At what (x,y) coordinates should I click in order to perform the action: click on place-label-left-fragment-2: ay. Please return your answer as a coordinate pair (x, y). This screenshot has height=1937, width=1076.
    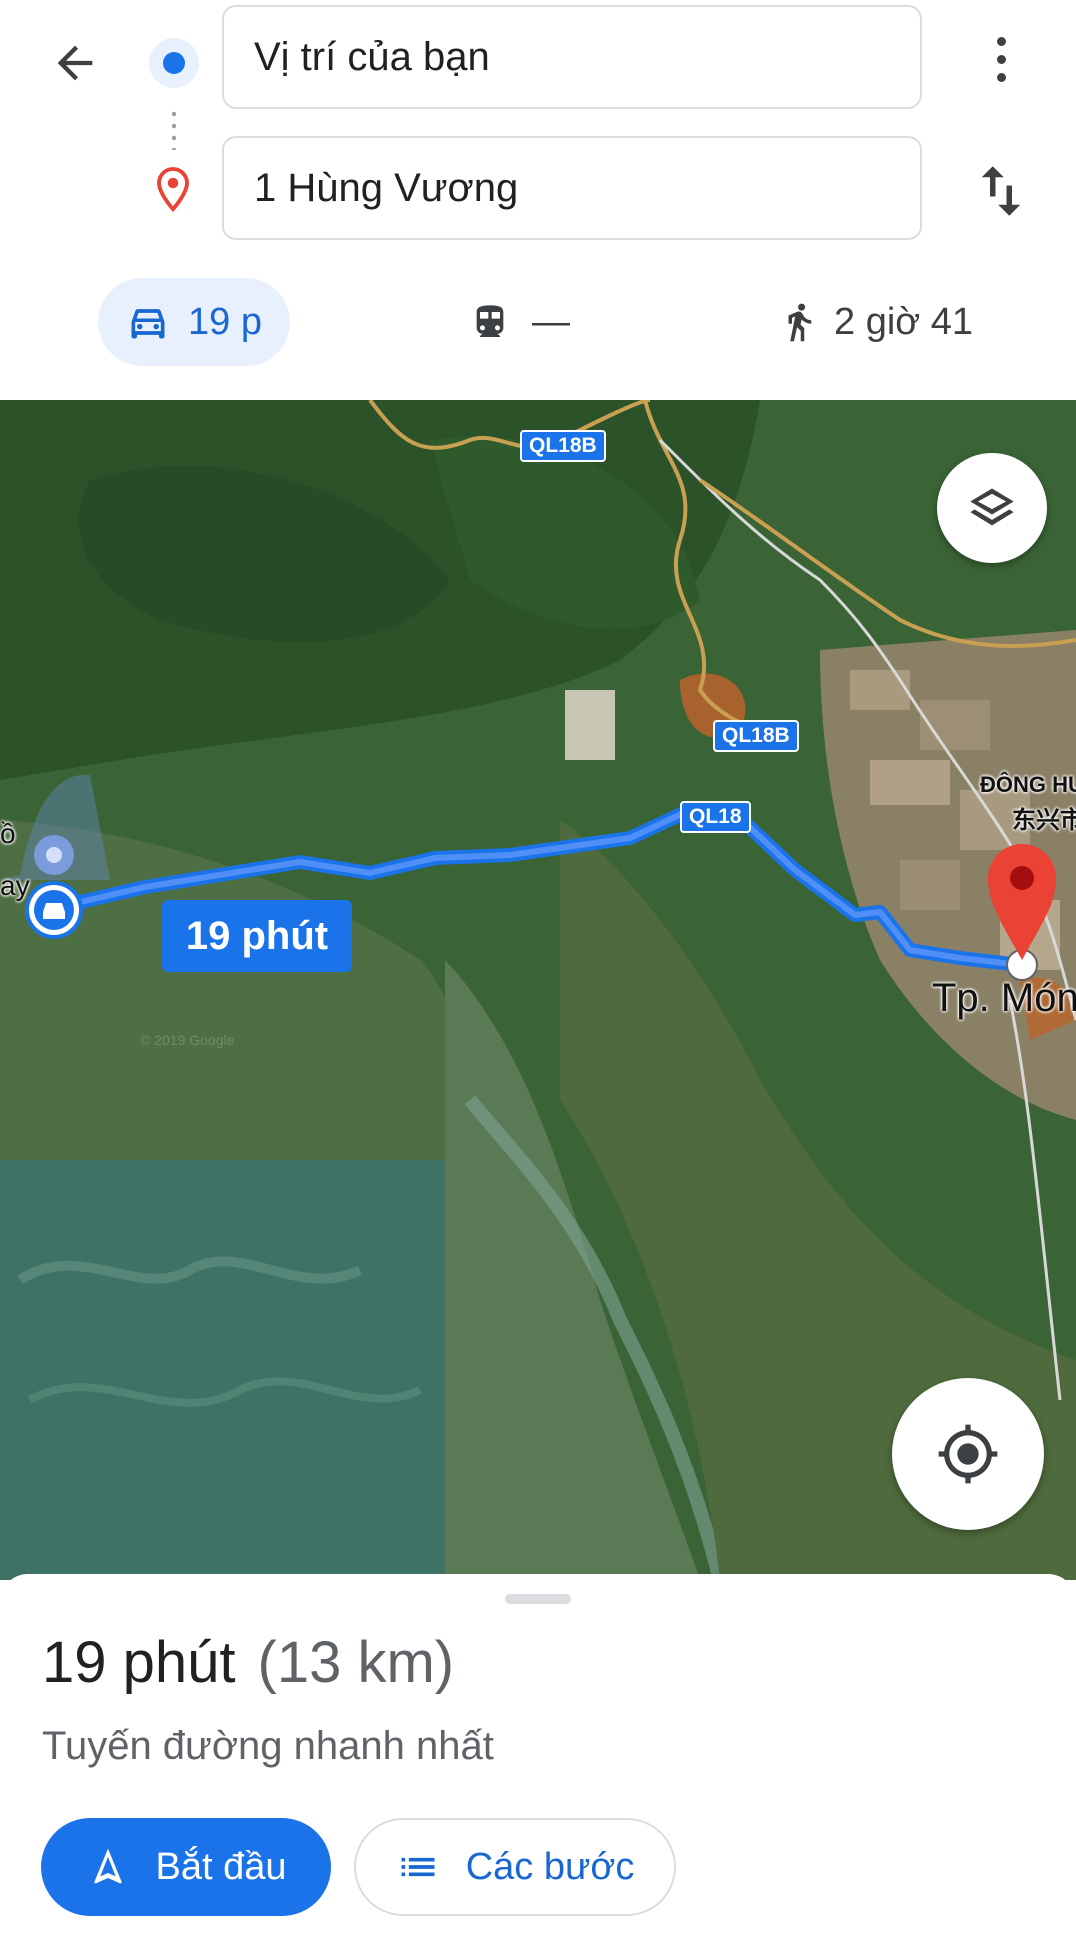
    Looking at the image, I should click on (15, 885).